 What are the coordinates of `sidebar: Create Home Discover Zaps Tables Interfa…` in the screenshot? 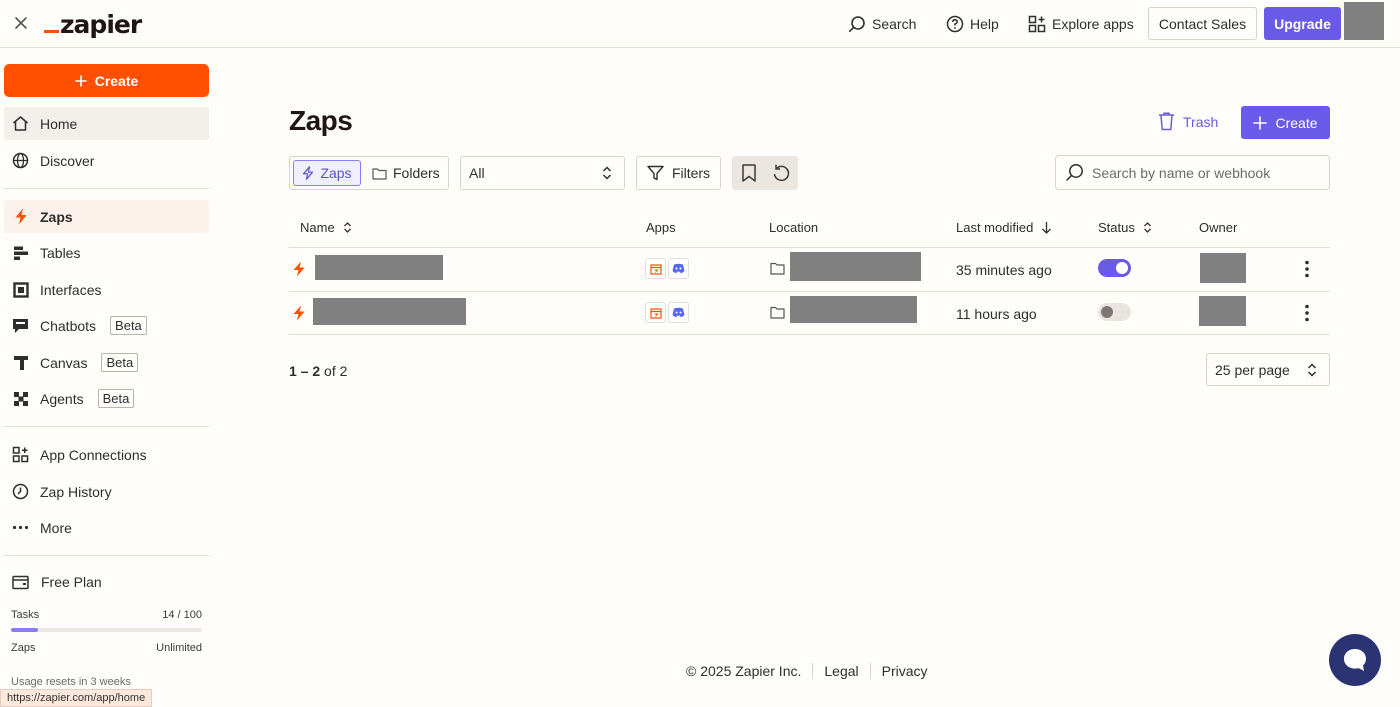 It's located at (109, 378).